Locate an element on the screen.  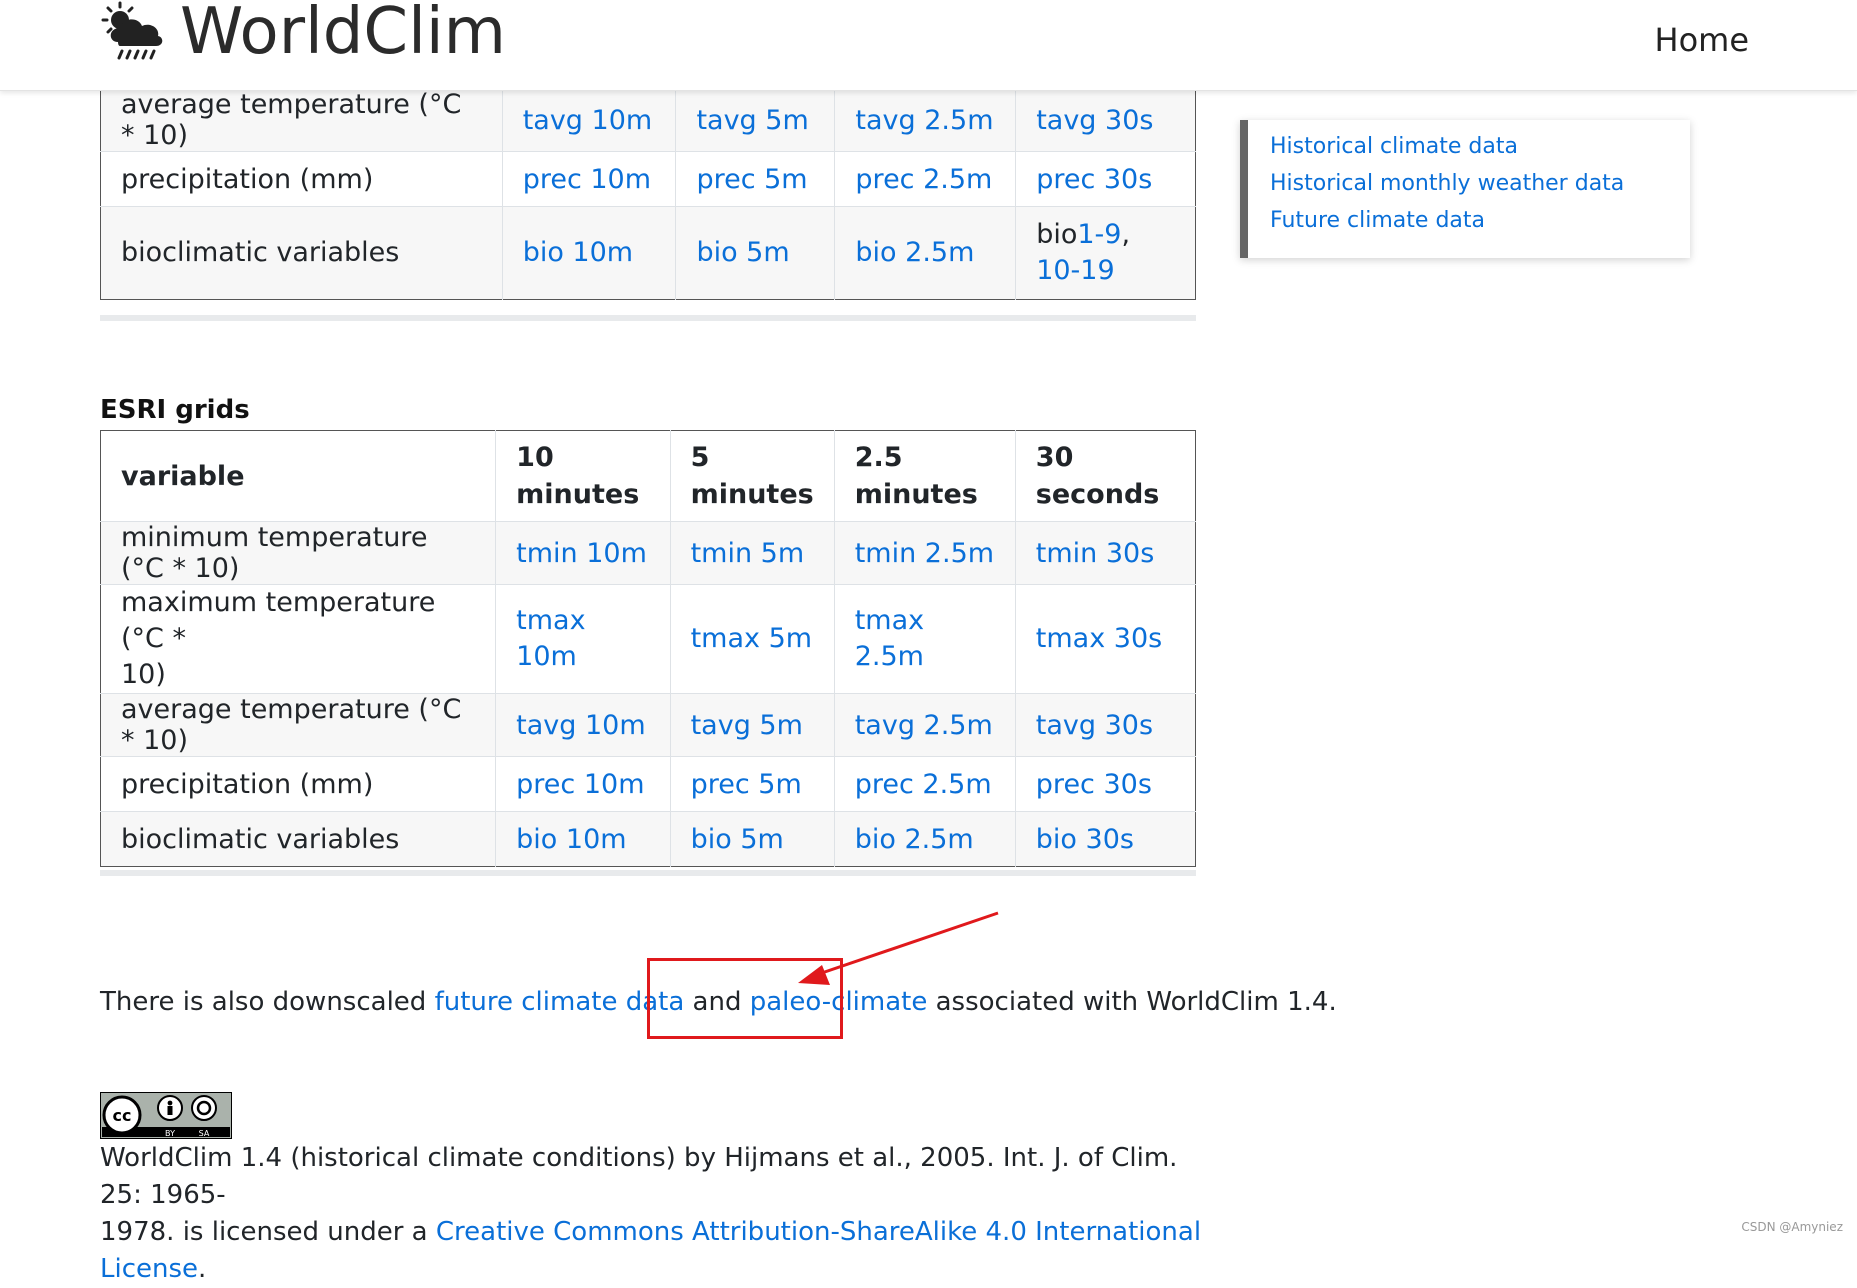
download-link: tmin 2.5m is located at coordinates (924, 553).